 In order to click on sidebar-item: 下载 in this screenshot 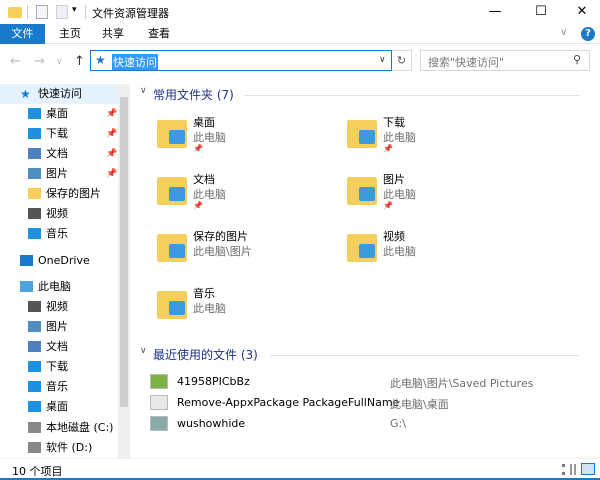, I will do `click(59, 367)`.